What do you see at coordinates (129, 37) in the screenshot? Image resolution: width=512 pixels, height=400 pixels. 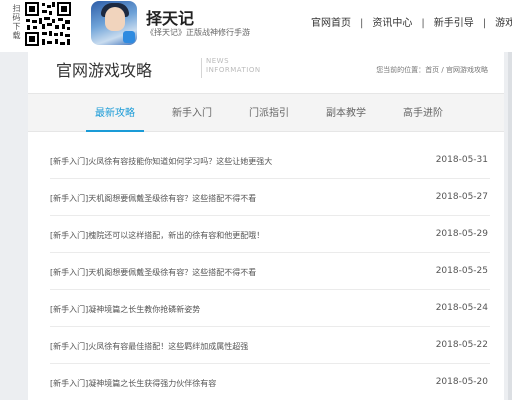 I see `app-icon-badge` at bounding box center [129, 37].